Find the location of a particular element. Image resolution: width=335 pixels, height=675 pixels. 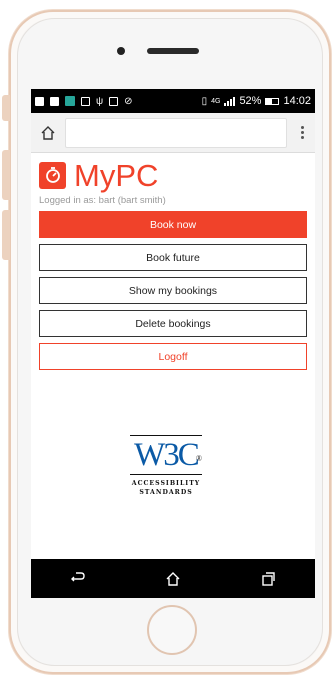

registered-mark: ® is located at coordinates (198, 458).